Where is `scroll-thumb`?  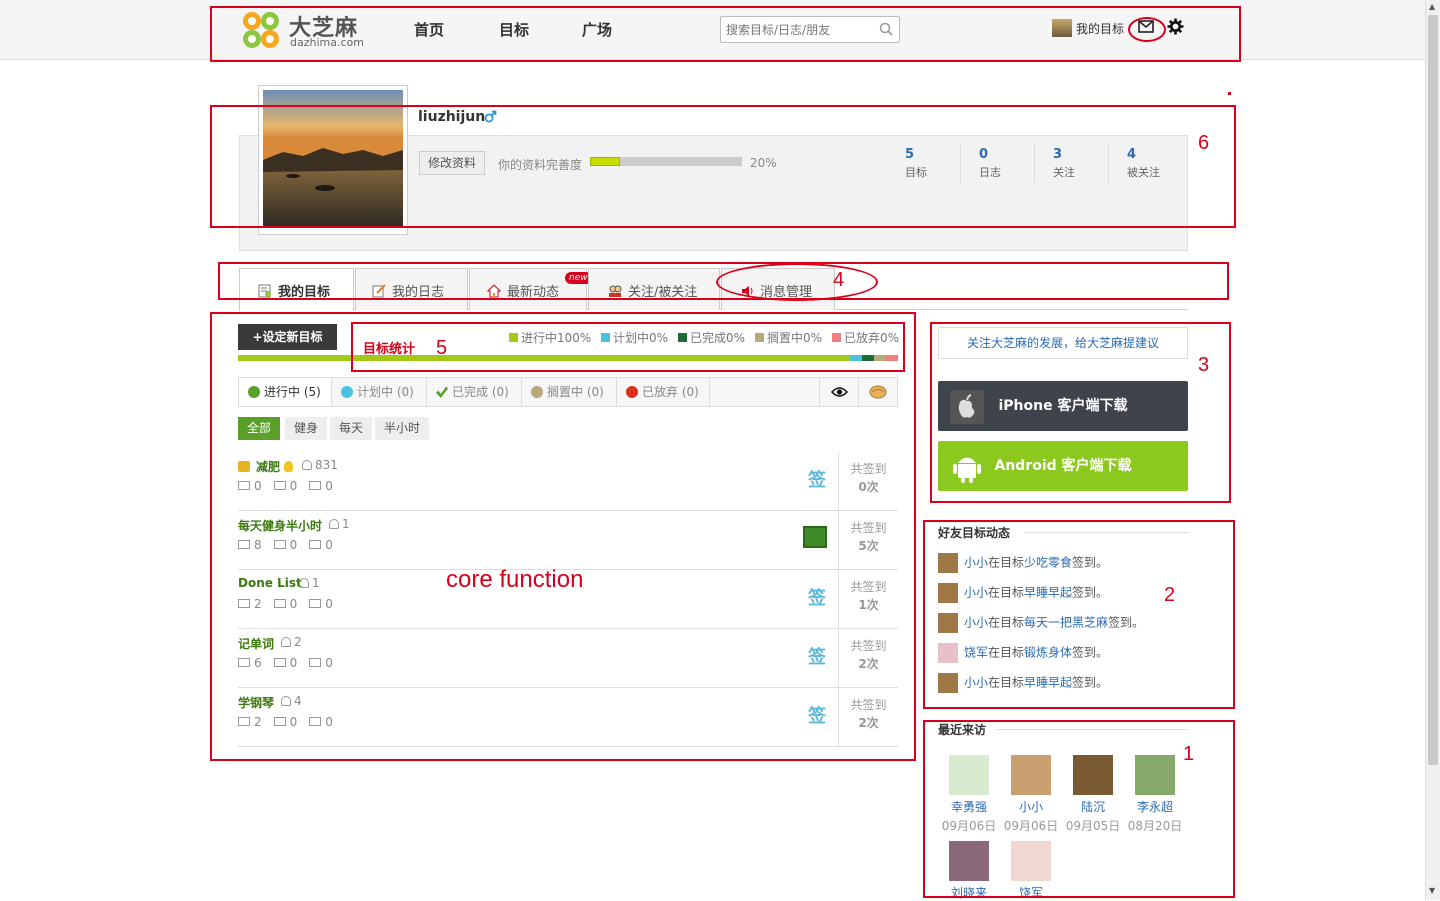 scroll-thumb is located at coordinates (1433, 390).